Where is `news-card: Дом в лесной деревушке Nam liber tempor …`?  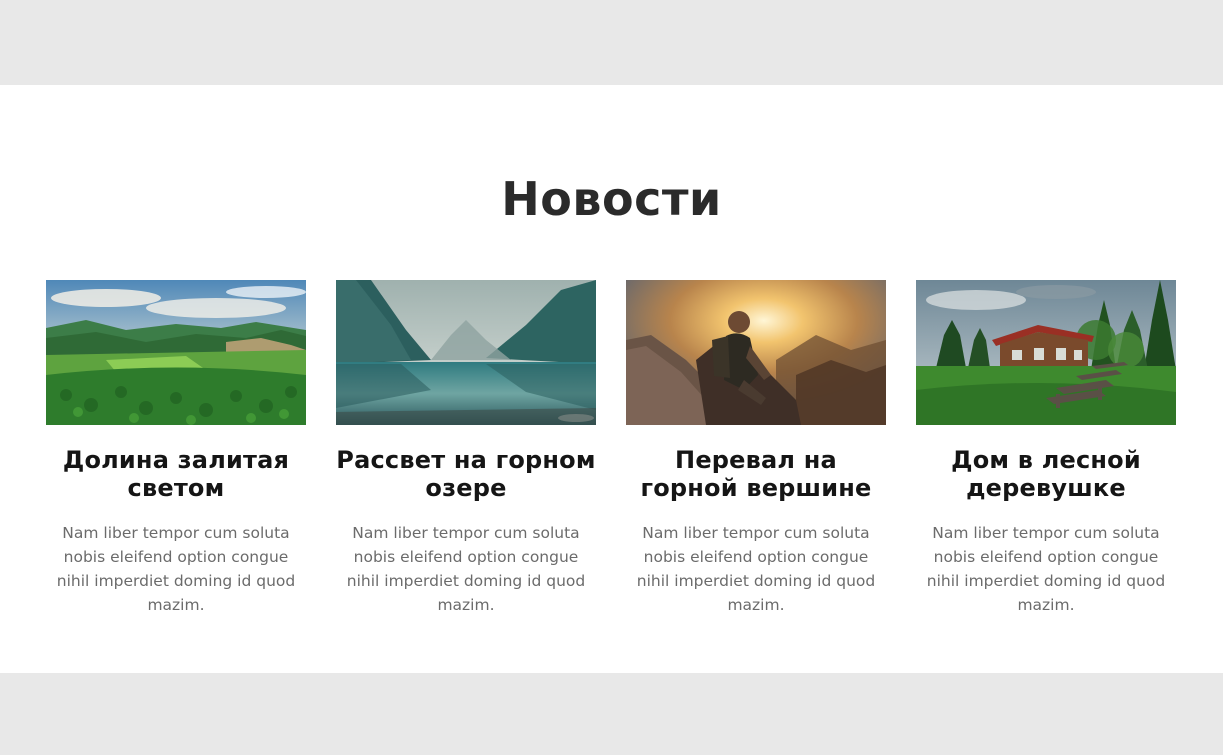 news-card: Дом в лесной деревушке Nam liber tempor … is located at coordinates (1046, 448).